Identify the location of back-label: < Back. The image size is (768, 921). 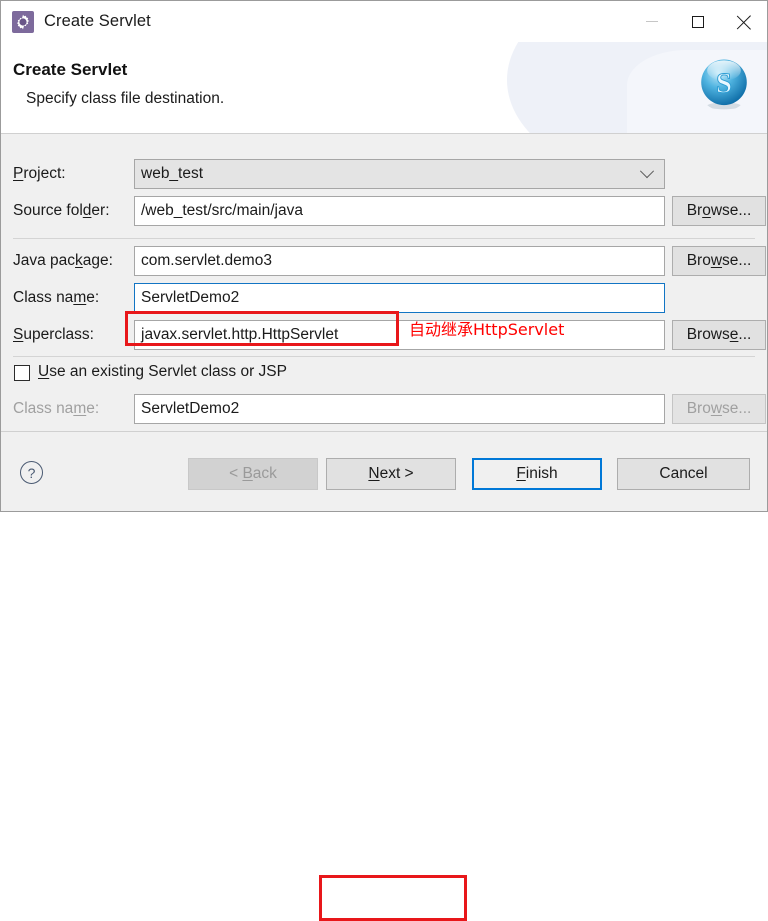
(253, 473).